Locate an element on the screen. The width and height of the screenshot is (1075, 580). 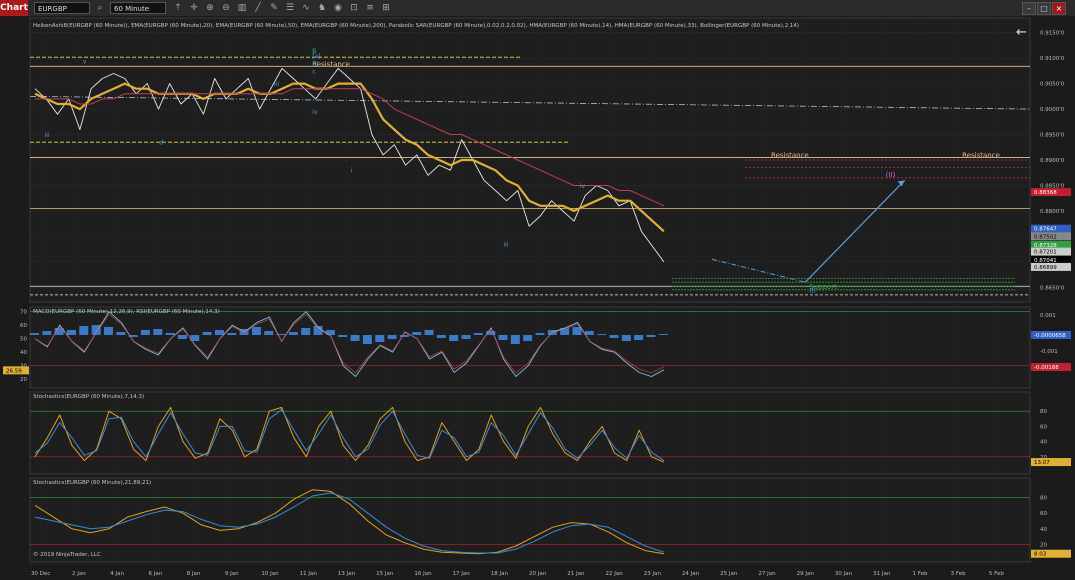
strategy-icon: ♞ is located at coordinates (322, 8).